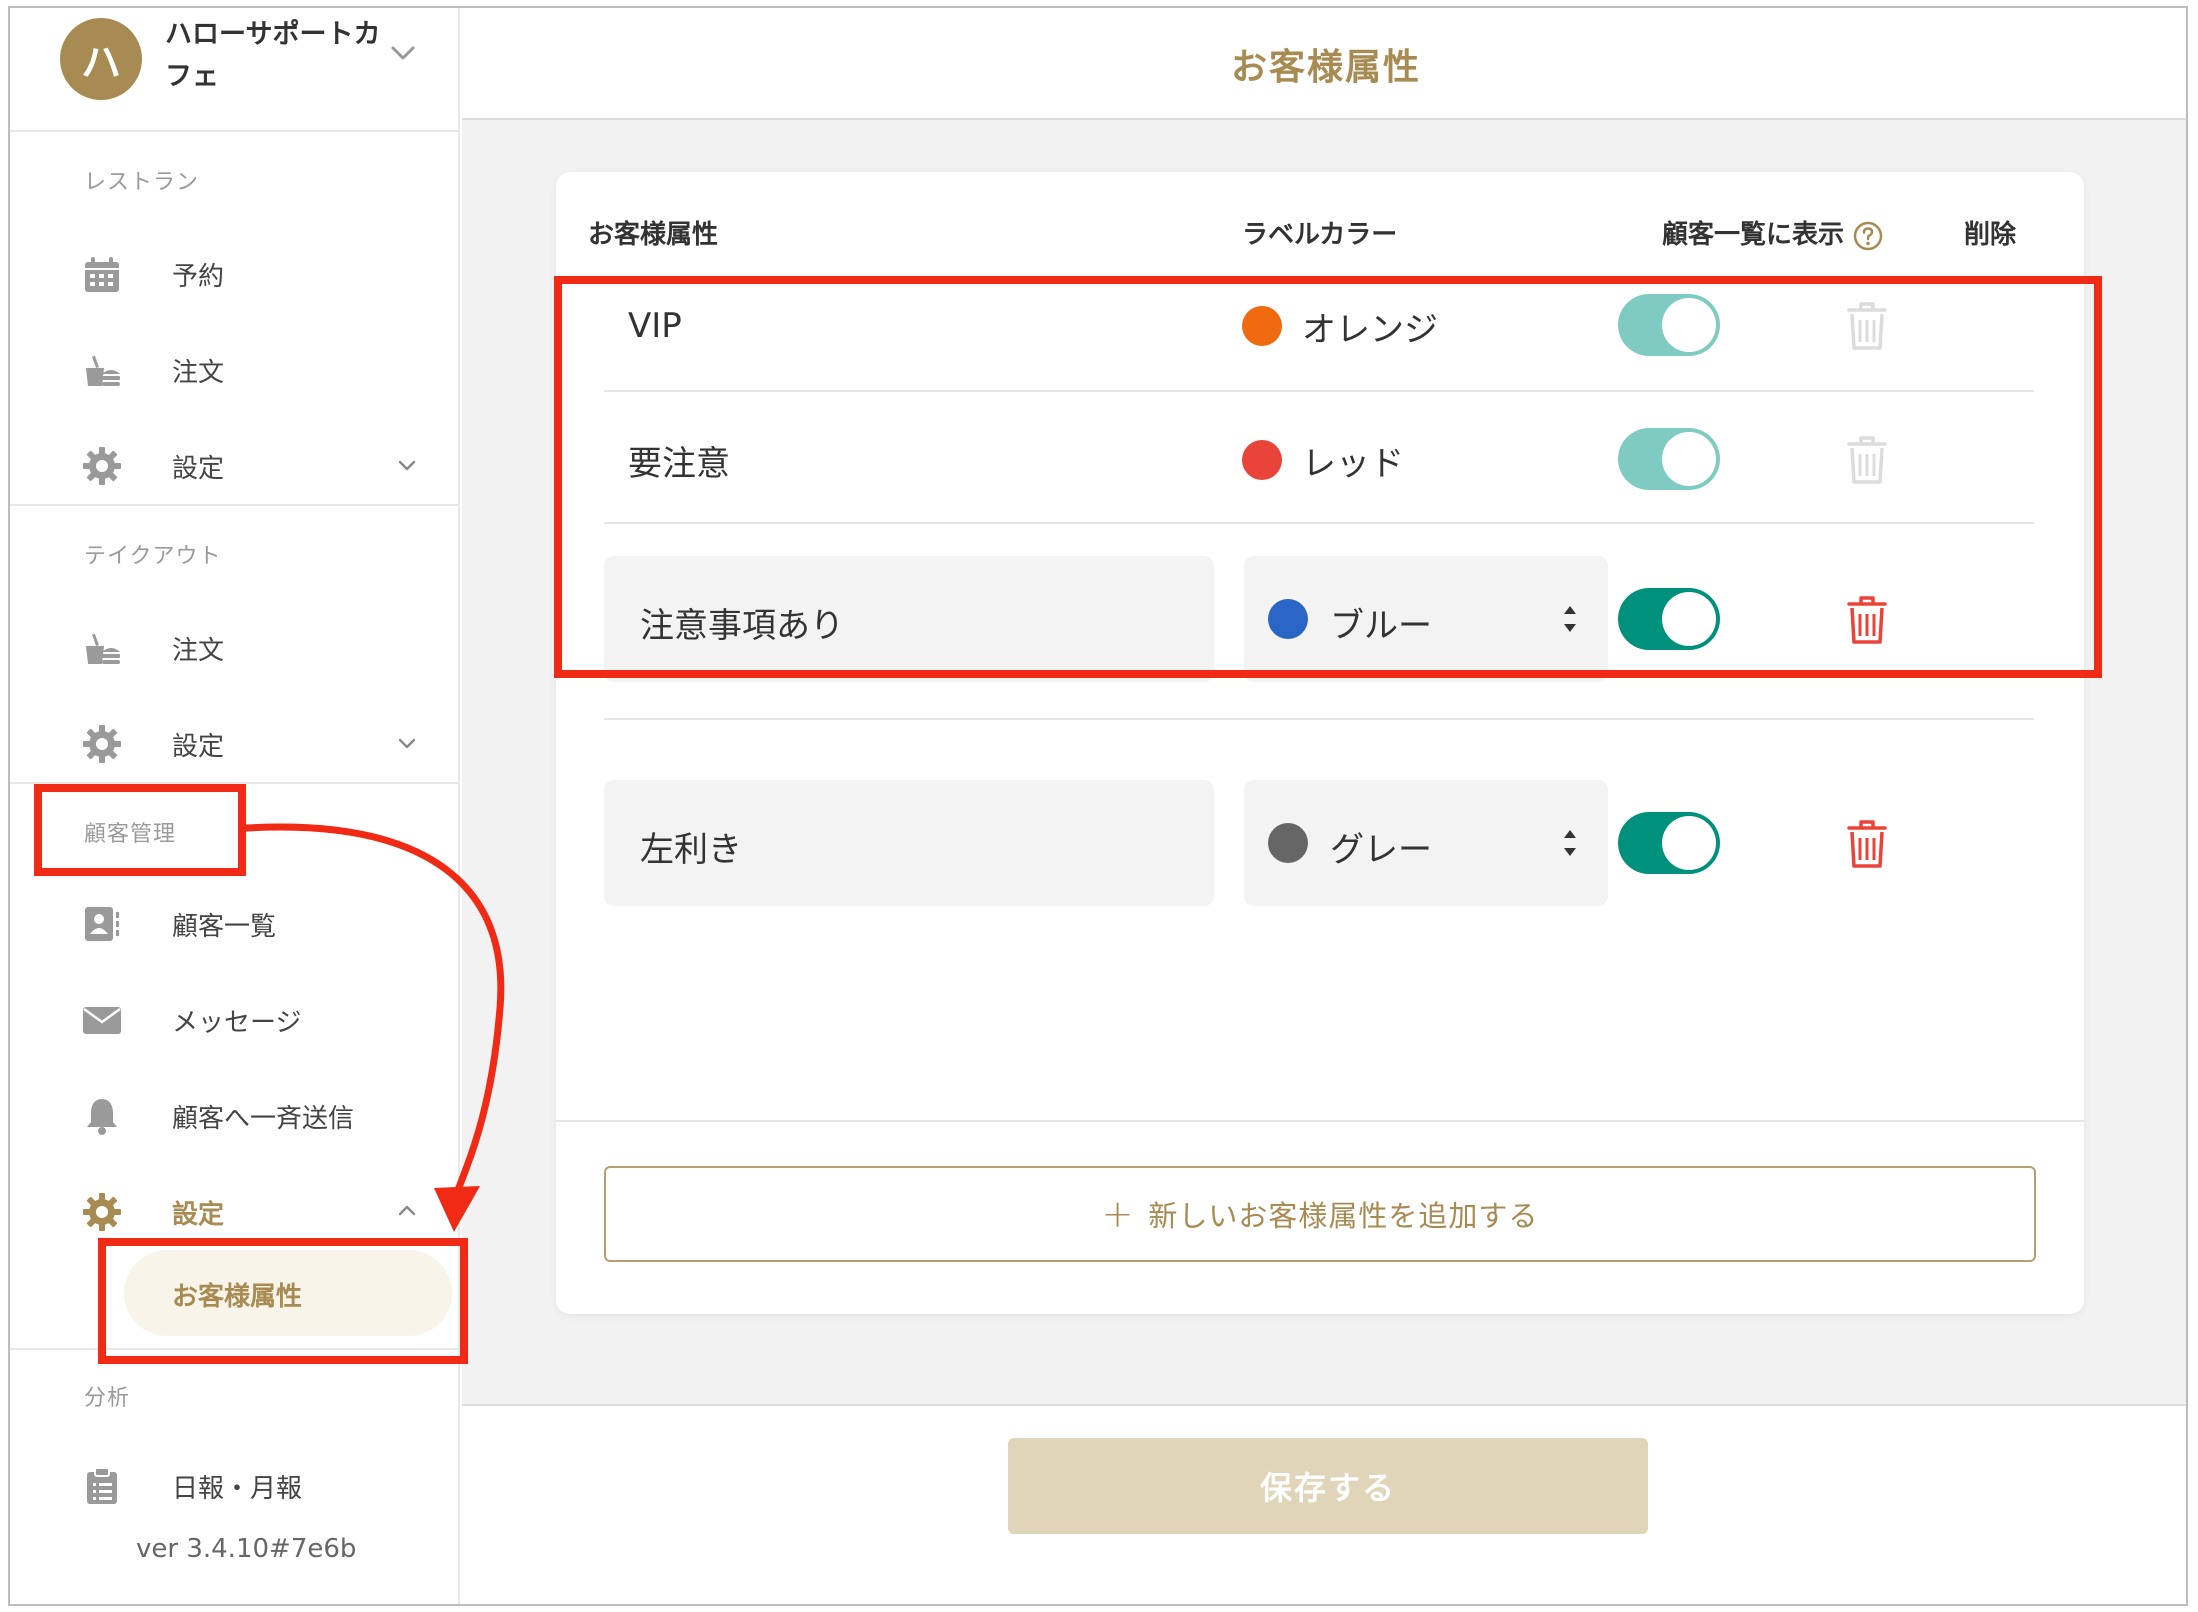 The image size is (2198, 1612). Describe the element at coordinates (691, 850) in the screenshot. I see `attribute-name-value: 左利き` at that location.